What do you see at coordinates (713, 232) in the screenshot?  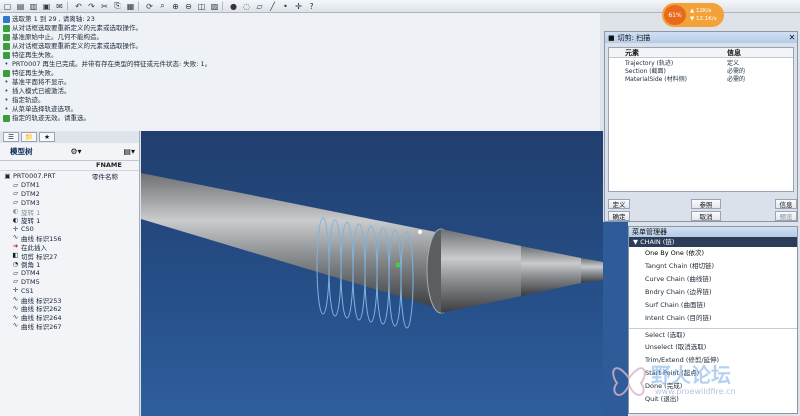 I see `menu-manager-title: 菜单管理器` at bounding box center [713, 232].